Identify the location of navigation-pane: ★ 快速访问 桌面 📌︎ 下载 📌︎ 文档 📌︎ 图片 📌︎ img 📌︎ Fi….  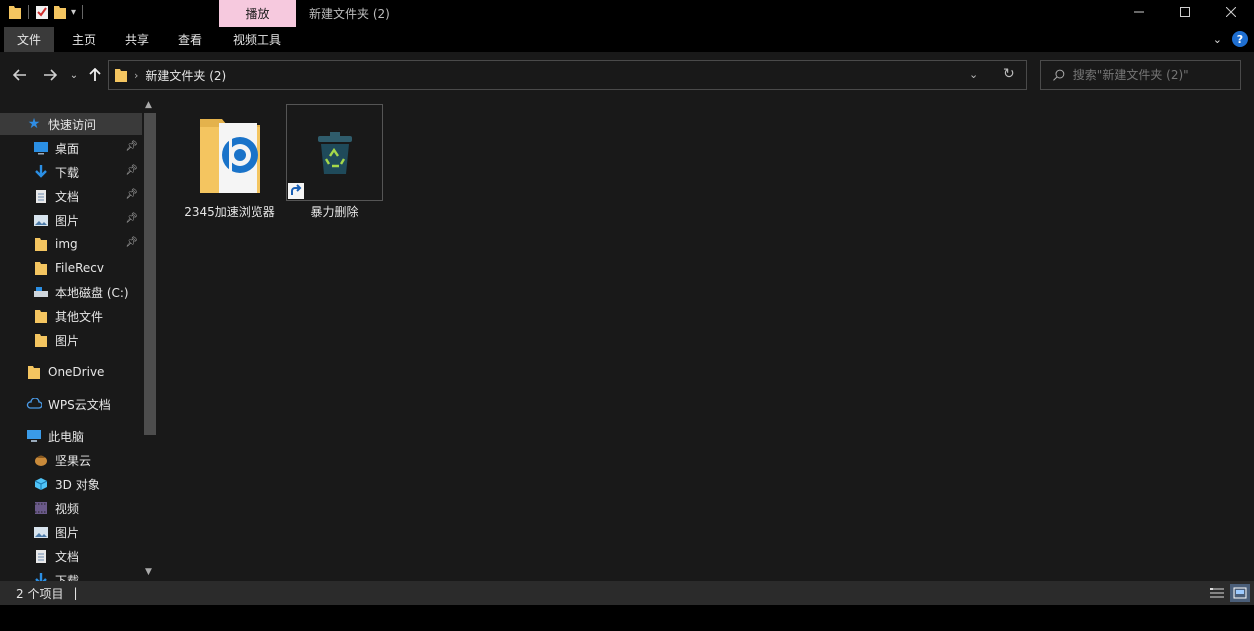
(80, 339).